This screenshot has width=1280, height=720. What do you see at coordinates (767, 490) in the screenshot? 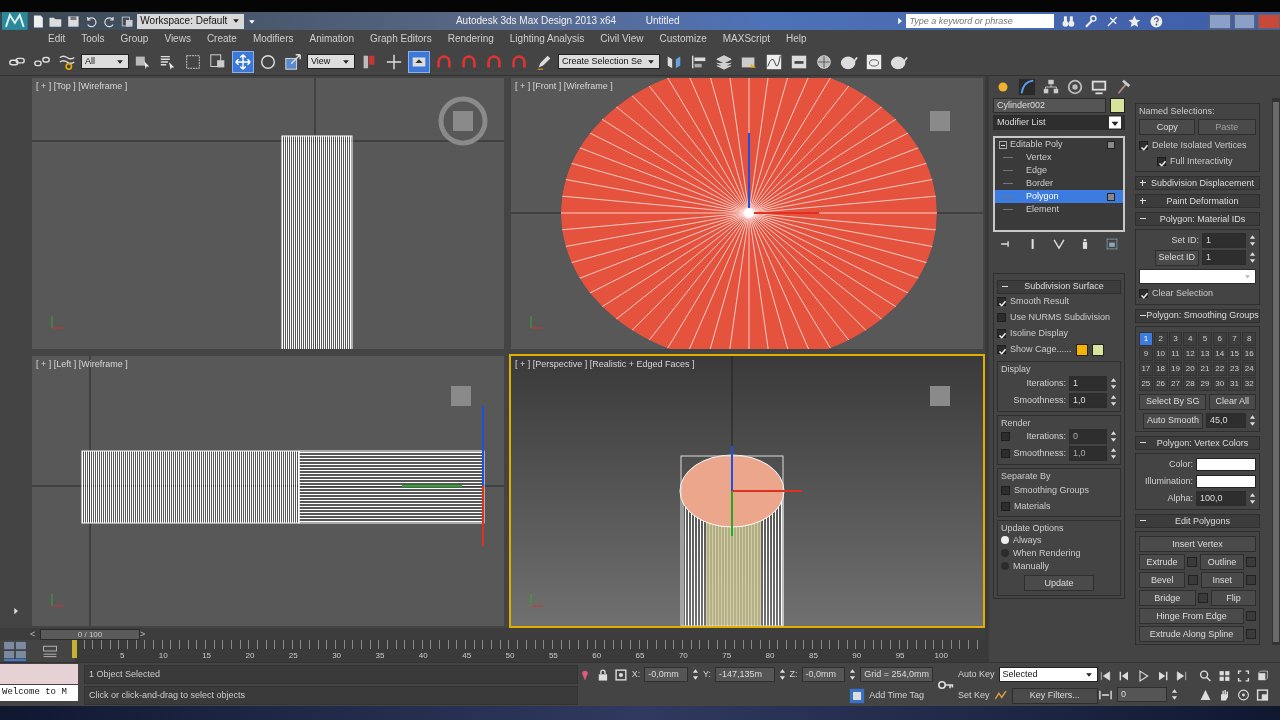
I see `transform-gizmo` at bounding box center [767, 490].